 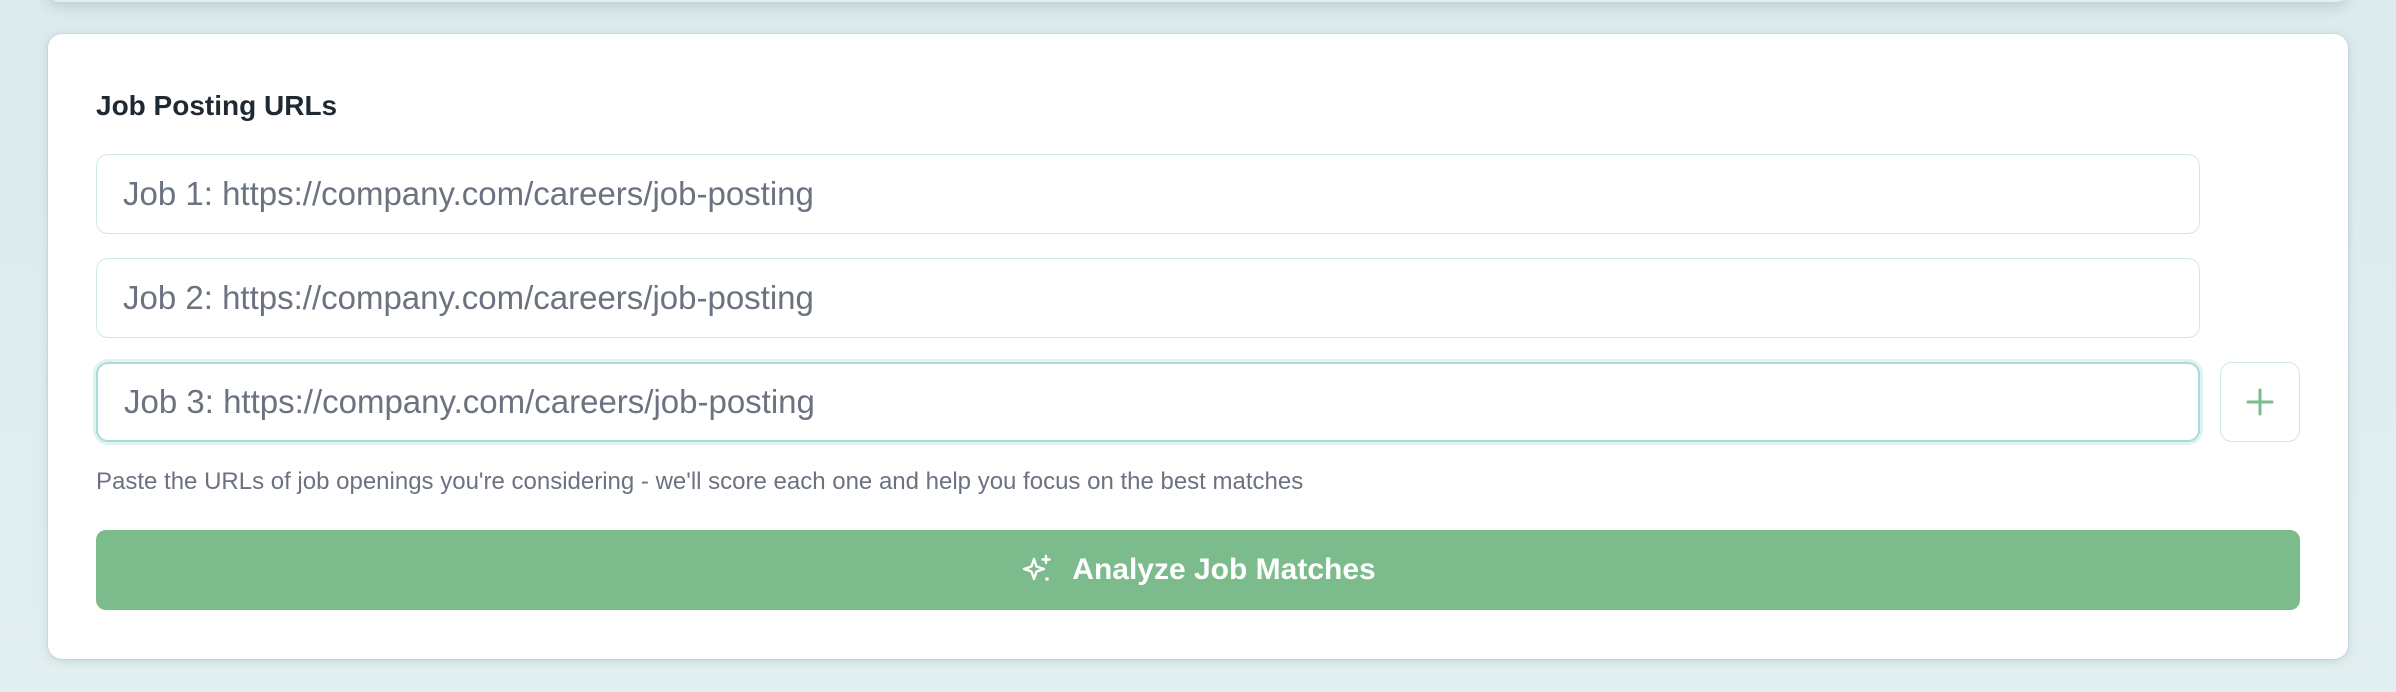 I want to click on previous-card-edge, so click(x=1198, y=1).